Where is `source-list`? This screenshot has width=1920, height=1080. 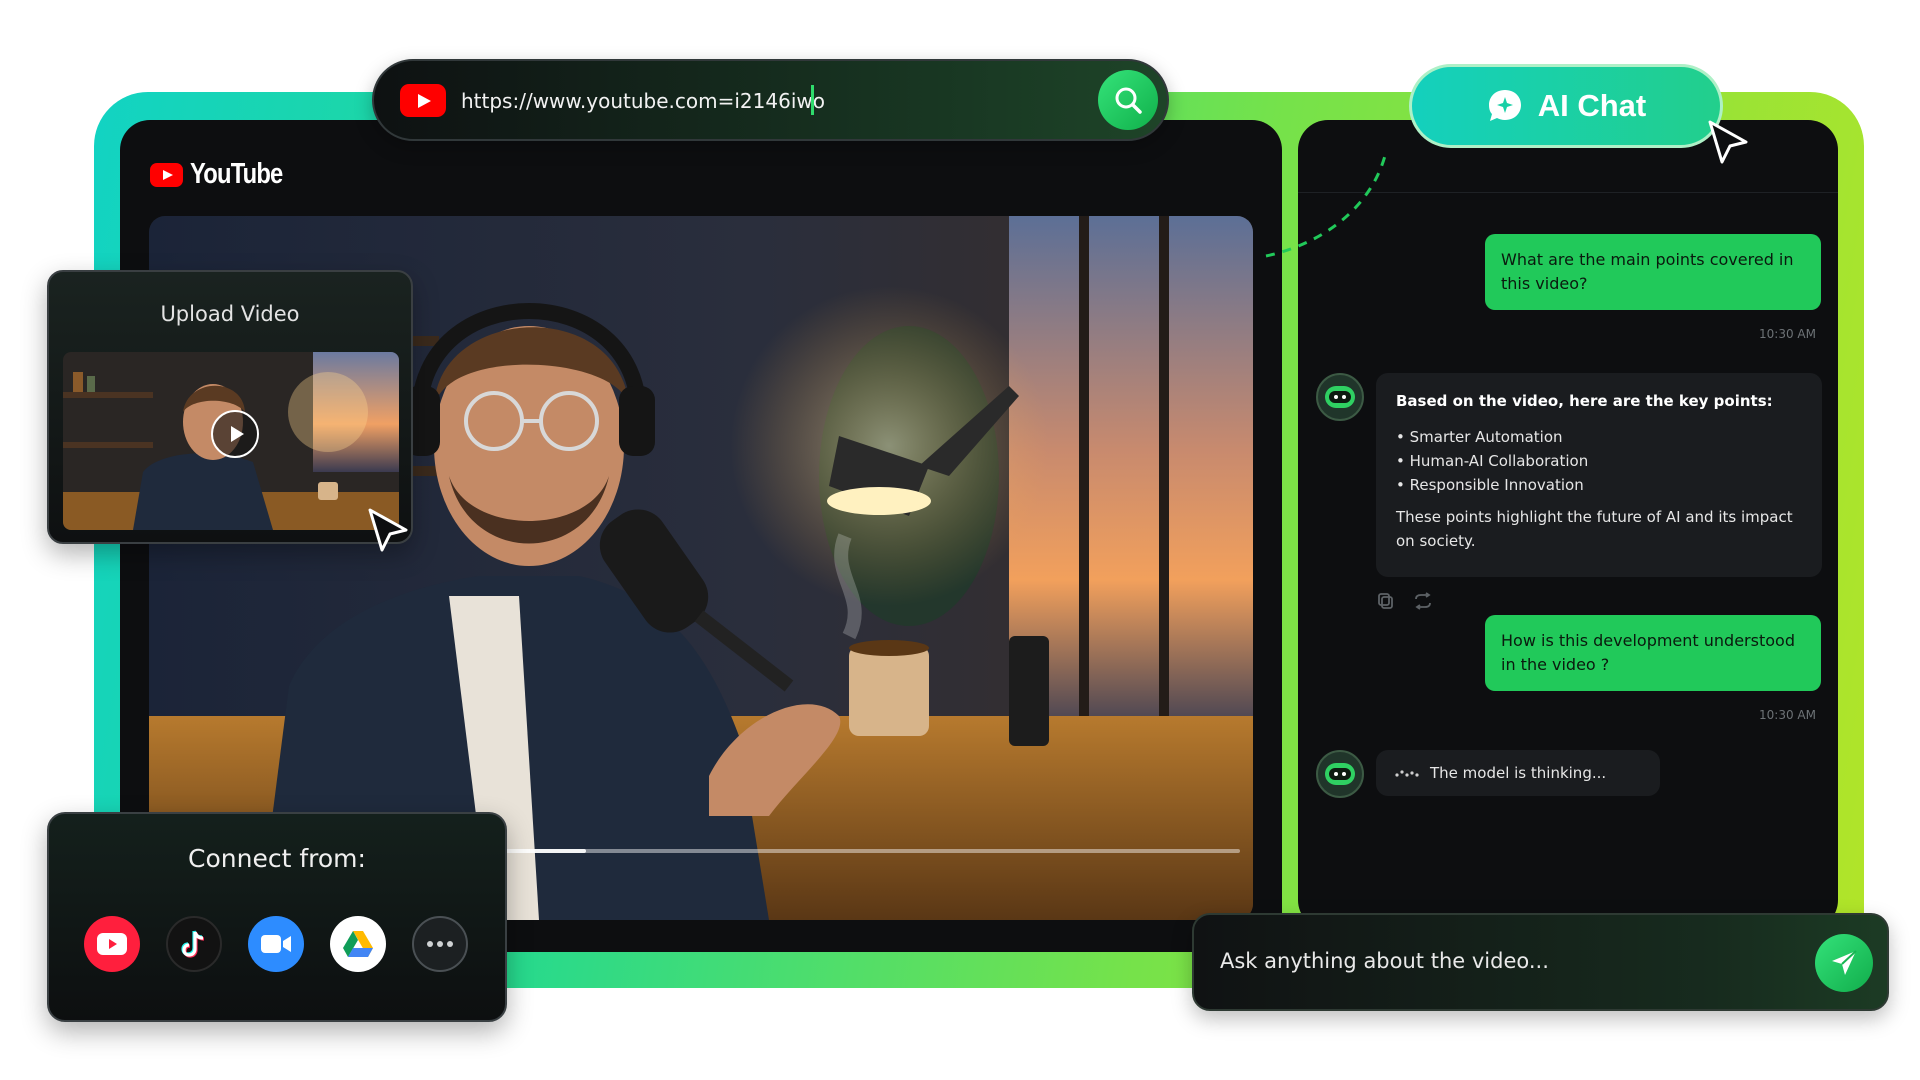
source-list is located at coordinates (276, 944).